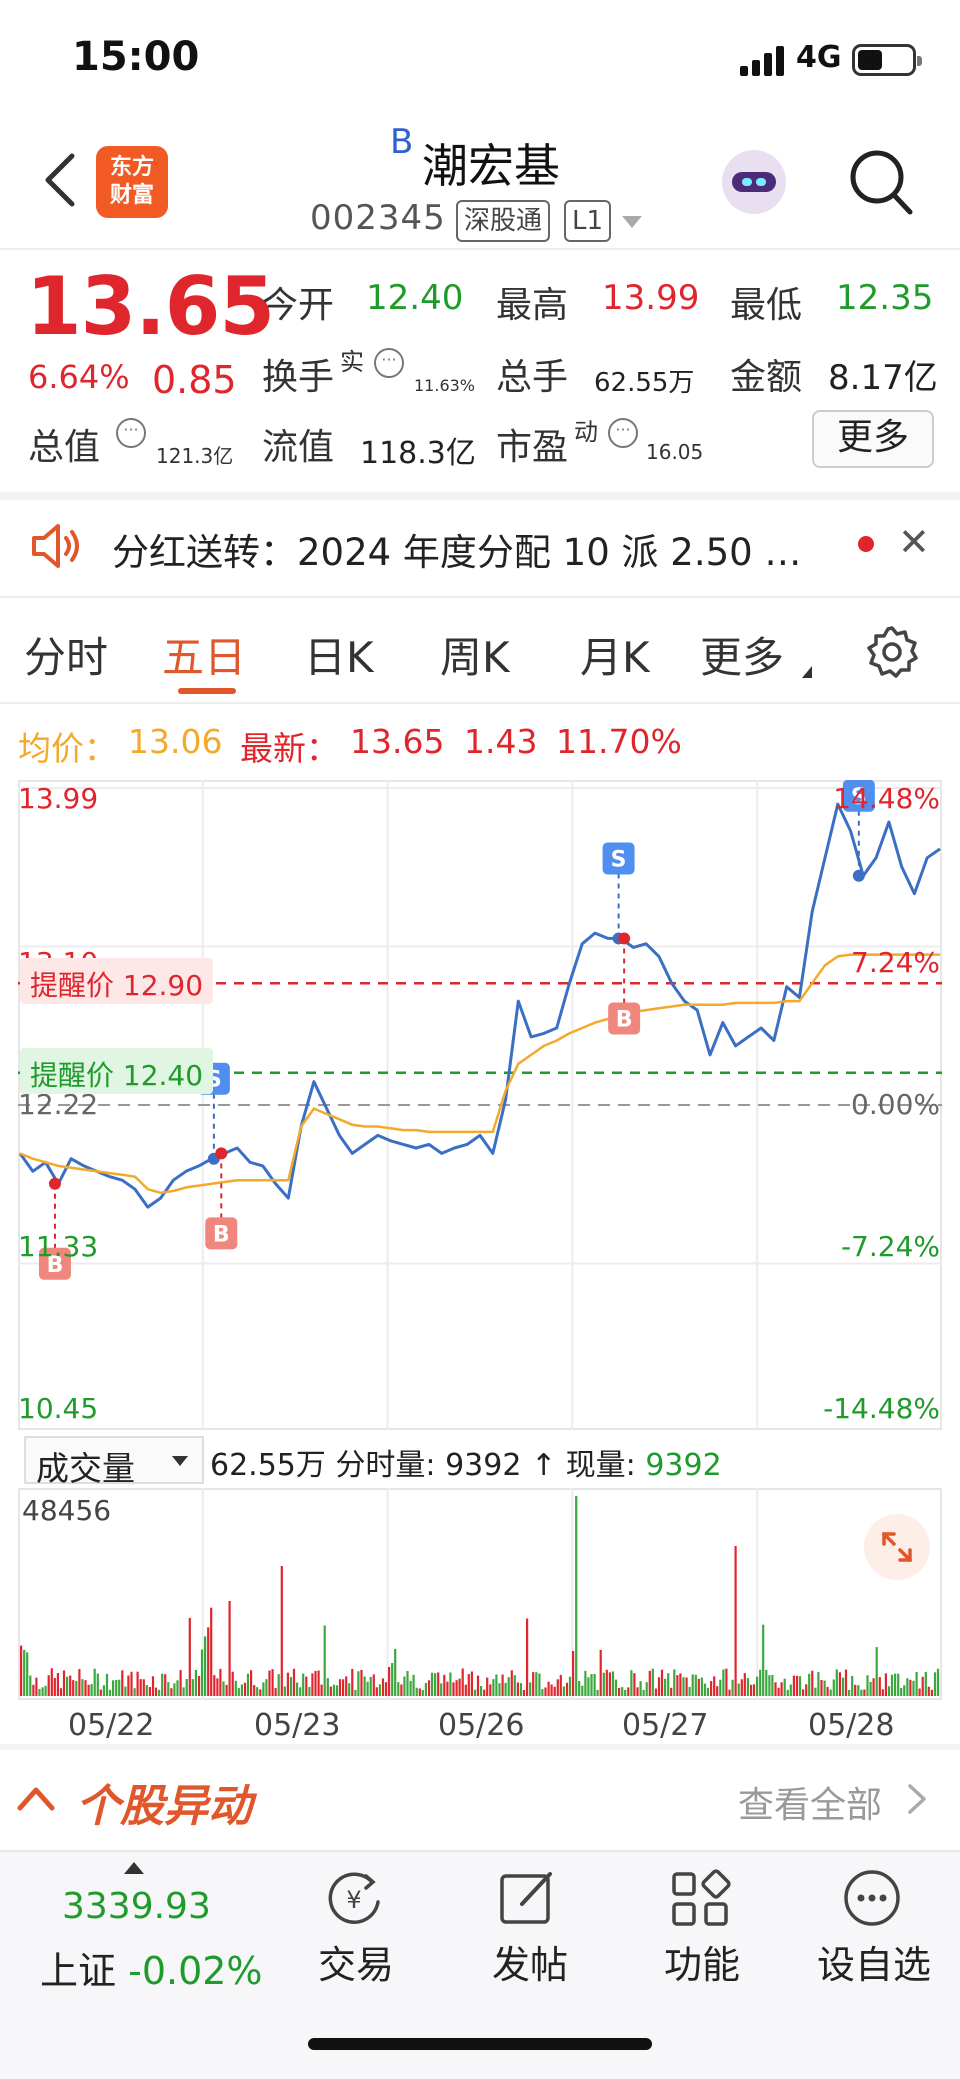 The width and height of the screenshot is (960, 2079). I want to click on view-all-link: 查看全部, so click(810, 1802).